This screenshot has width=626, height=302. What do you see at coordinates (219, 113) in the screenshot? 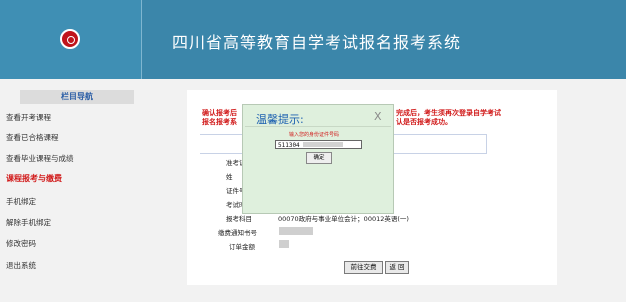
I see `notice-left-line1: 确认报考后` at bounding box center [219, 113].